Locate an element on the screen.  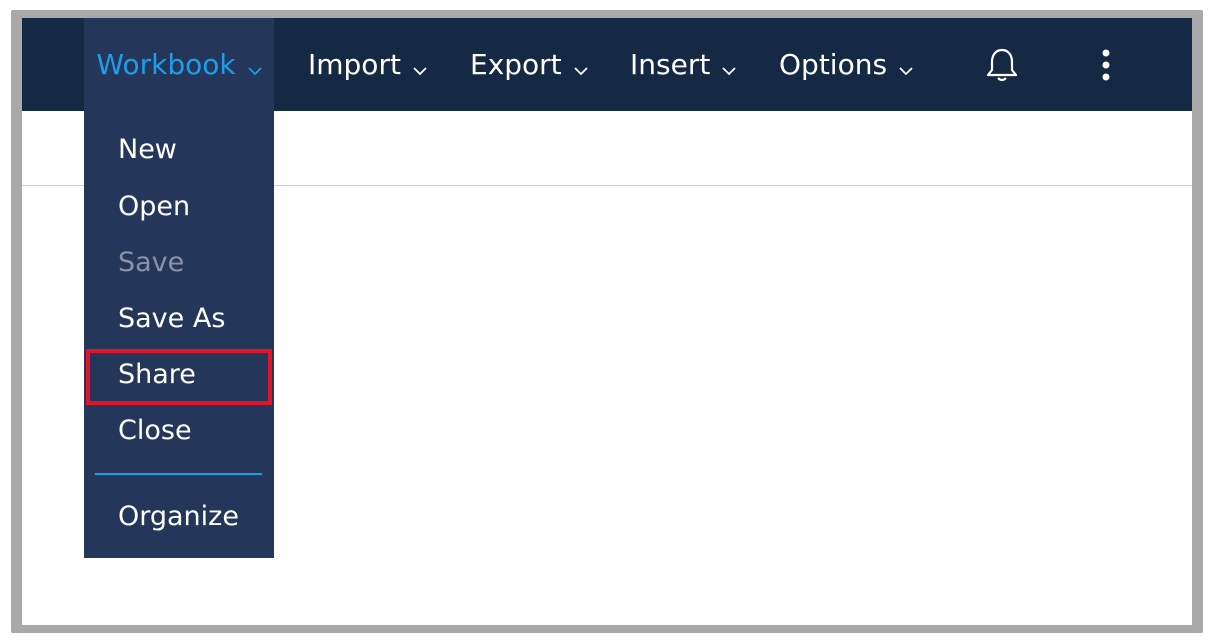
menu-workbook-label: Workbook is located at coordinates (166, 64).